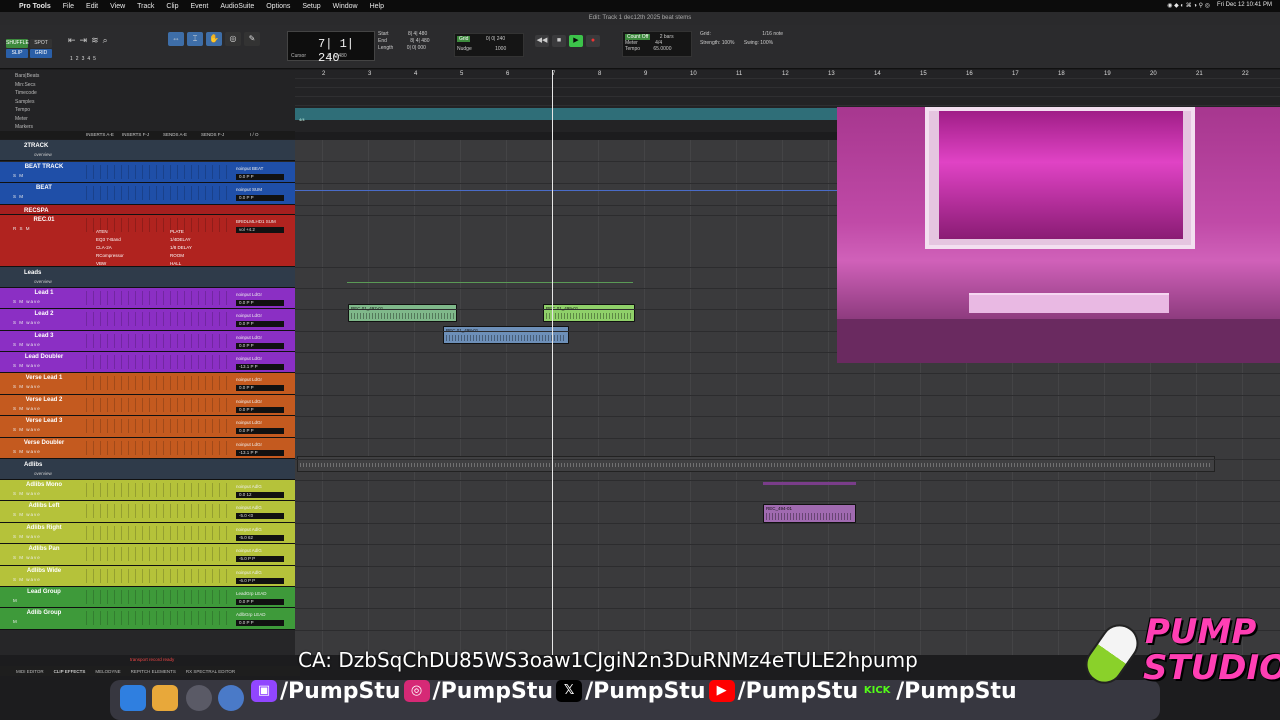  I want to click on ruler-min-secs: Min:Secs, so click(27, 85).